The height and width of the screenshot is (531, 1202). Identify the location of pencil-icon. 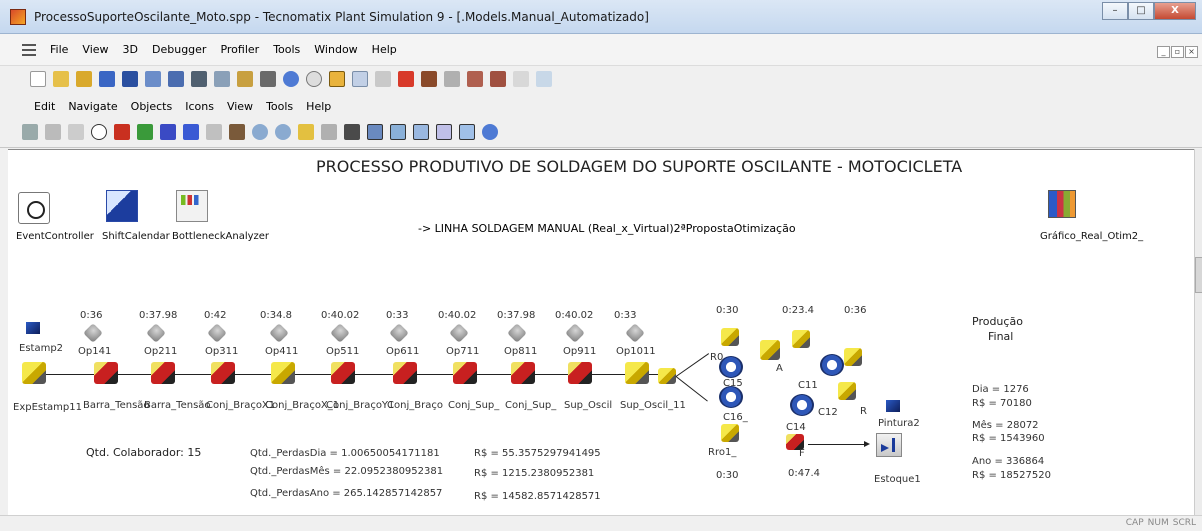
(352, 132).